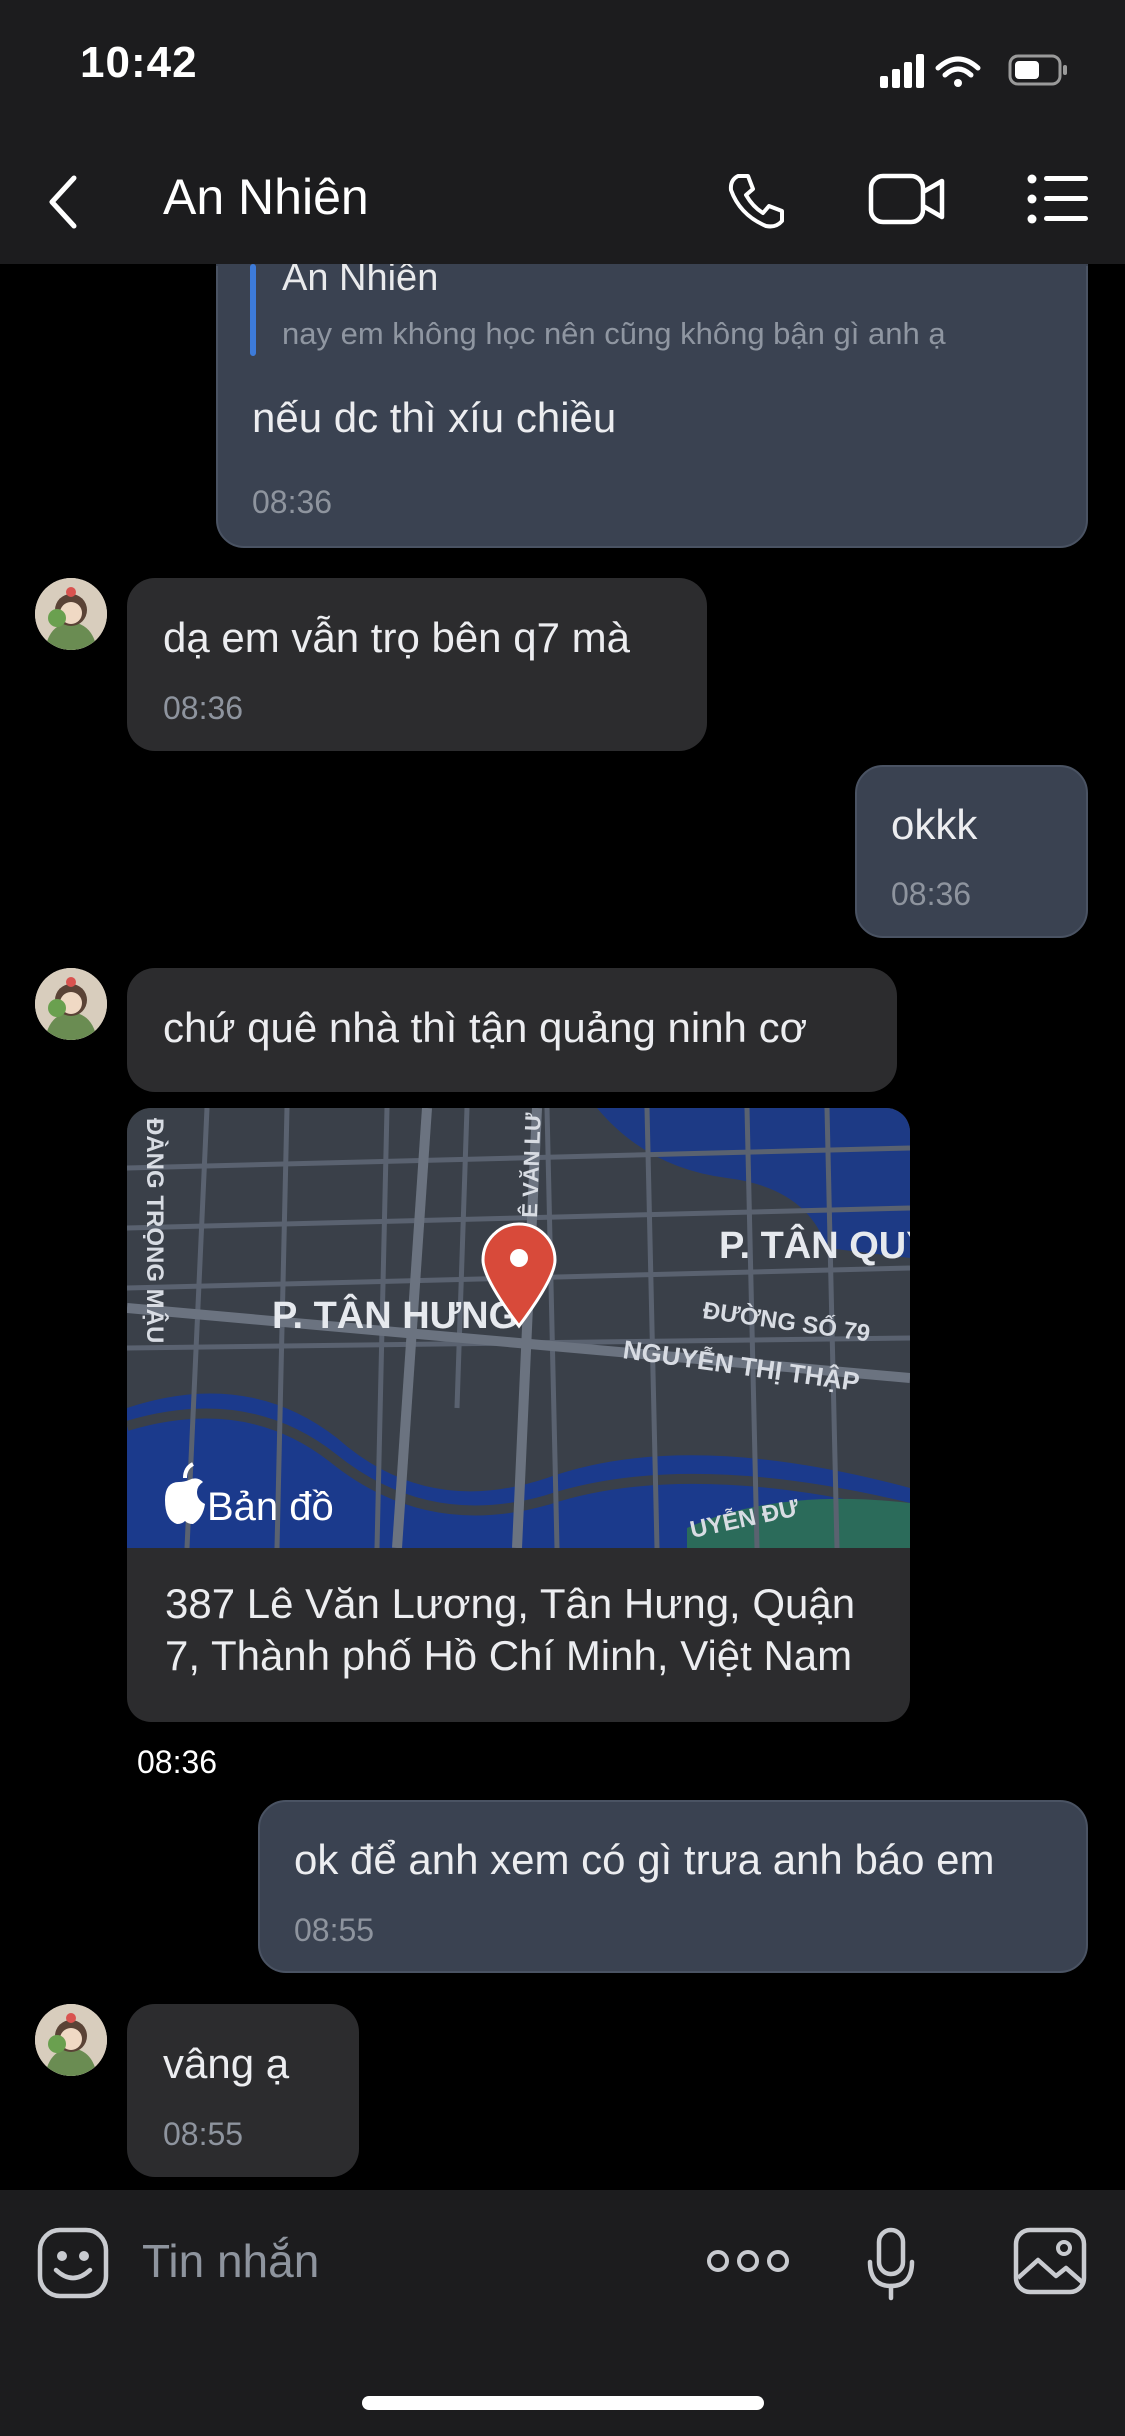 Image resolution: width=1125 pixels, height=2436 pixels. What do you see at coordinates (1050, 2261) in the screenshot?
I see `image-icon` at bounding box center [1050, 2261].